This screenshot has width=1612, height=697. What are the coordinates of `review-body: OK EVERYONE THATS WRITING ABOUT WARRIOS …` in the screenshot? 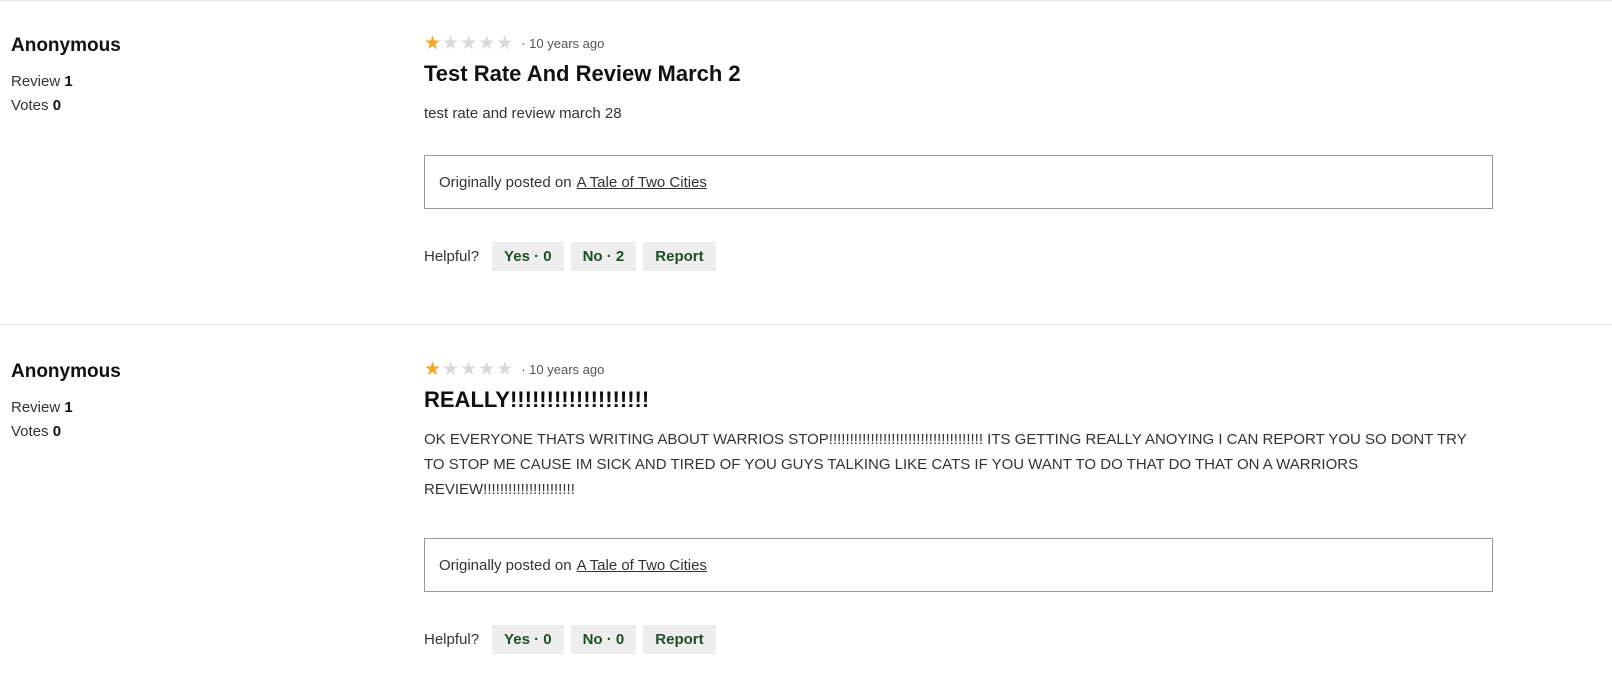 It's located at (945, 464).